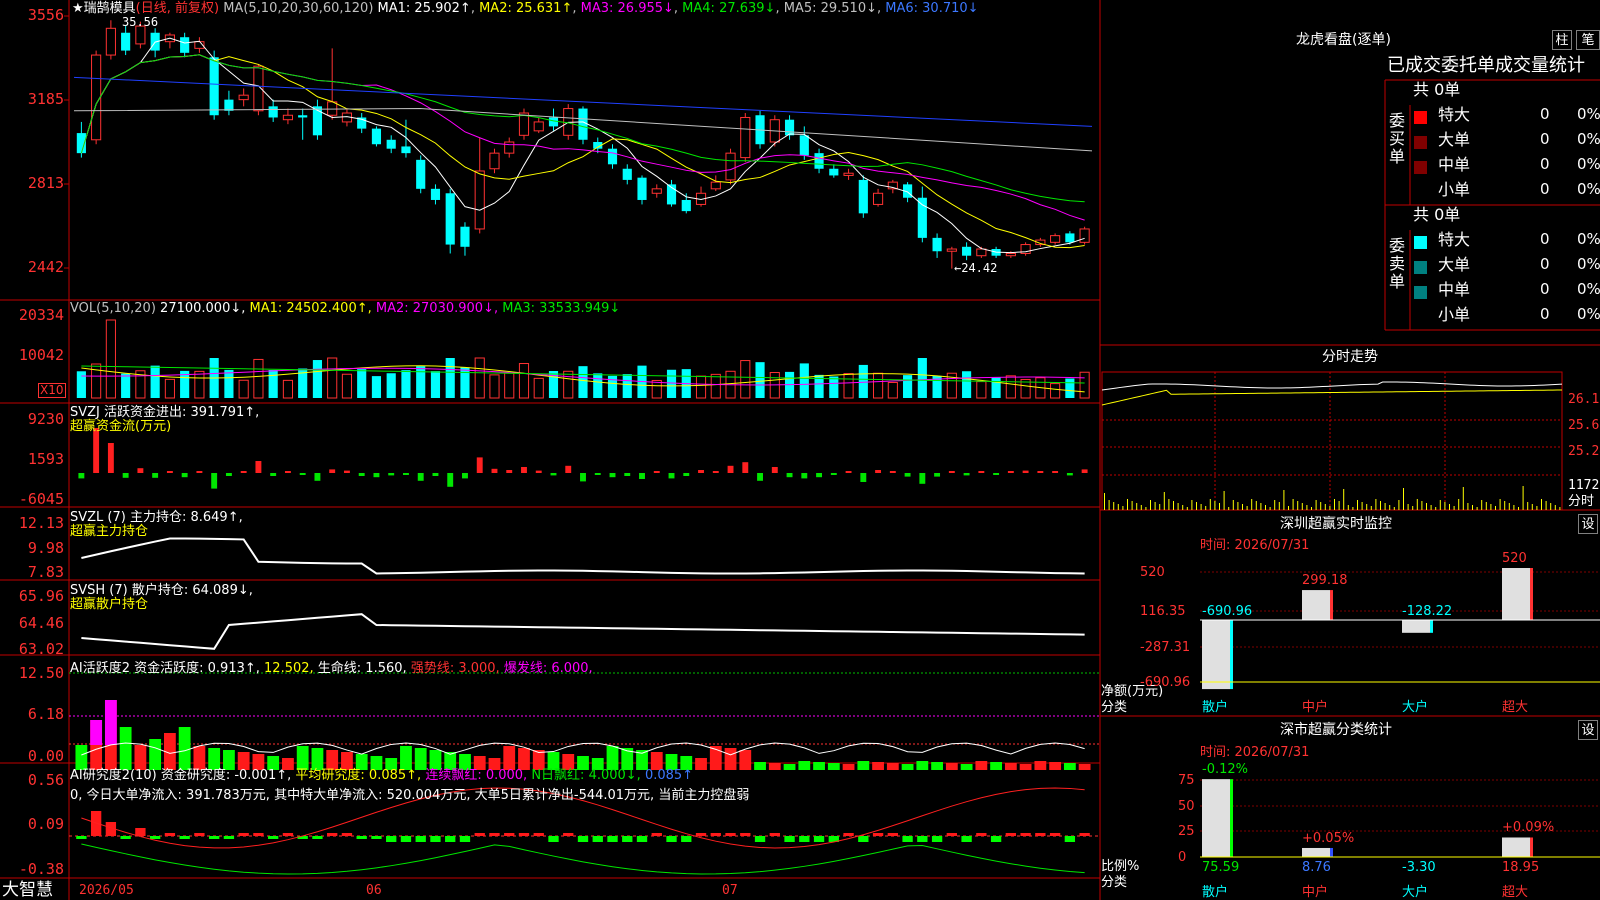 This screenshot has width=1600, height=900. What do you see at coordinates (1114, 707) in the screenshot?
I see `sz1-xlabel: 分类` at bounding box center [1114, 707].